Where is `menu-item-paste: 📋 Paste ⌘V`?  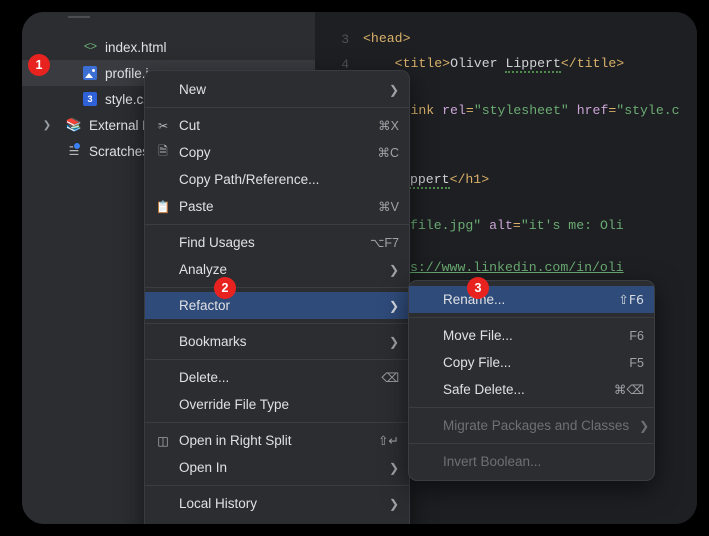 menu-item-paste: 📋 Paste ⌘V is located at coordinates (277, 206).